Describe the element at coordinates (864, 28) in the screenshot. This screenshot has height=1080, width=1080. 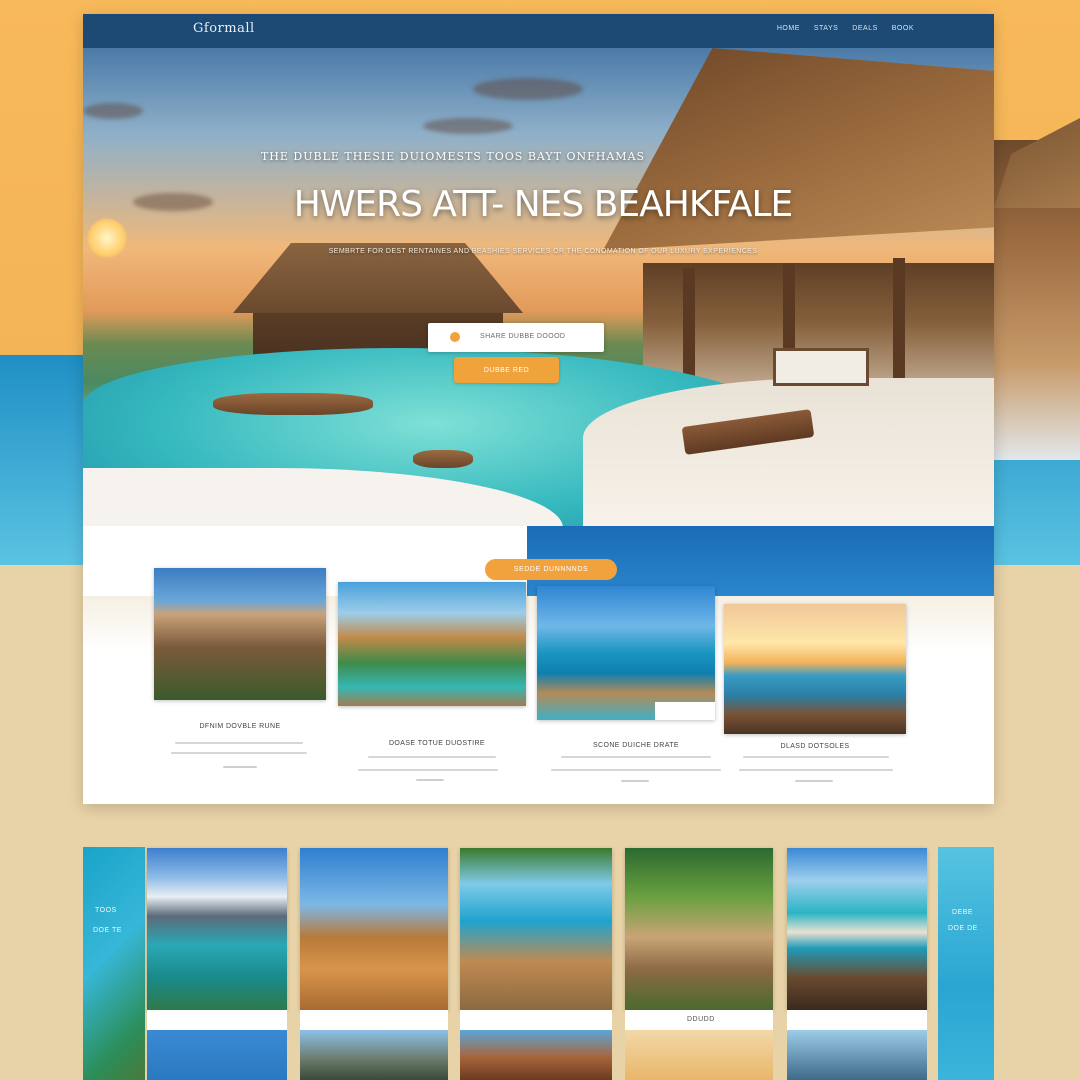
I see `nav-link-deals: DEALS` at that location.